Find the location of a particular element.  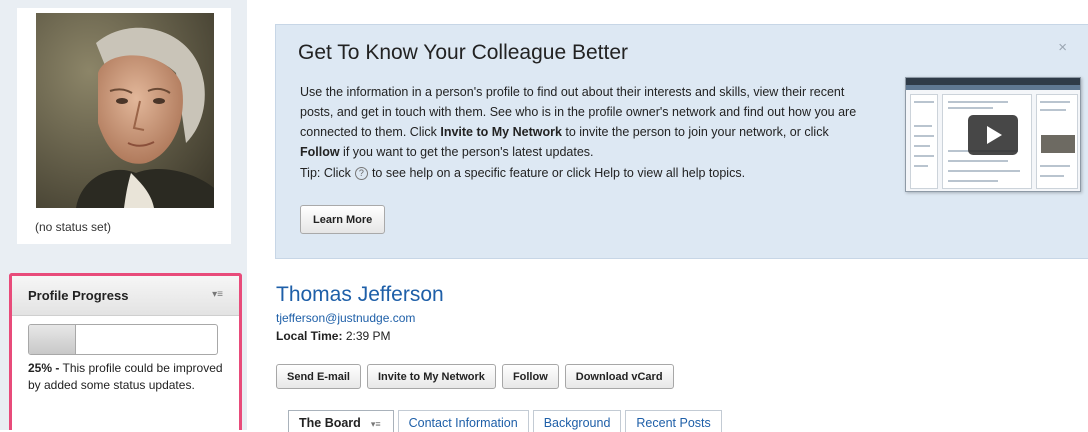

local-time-label: Local Time: is located at coordinates (309, 336).